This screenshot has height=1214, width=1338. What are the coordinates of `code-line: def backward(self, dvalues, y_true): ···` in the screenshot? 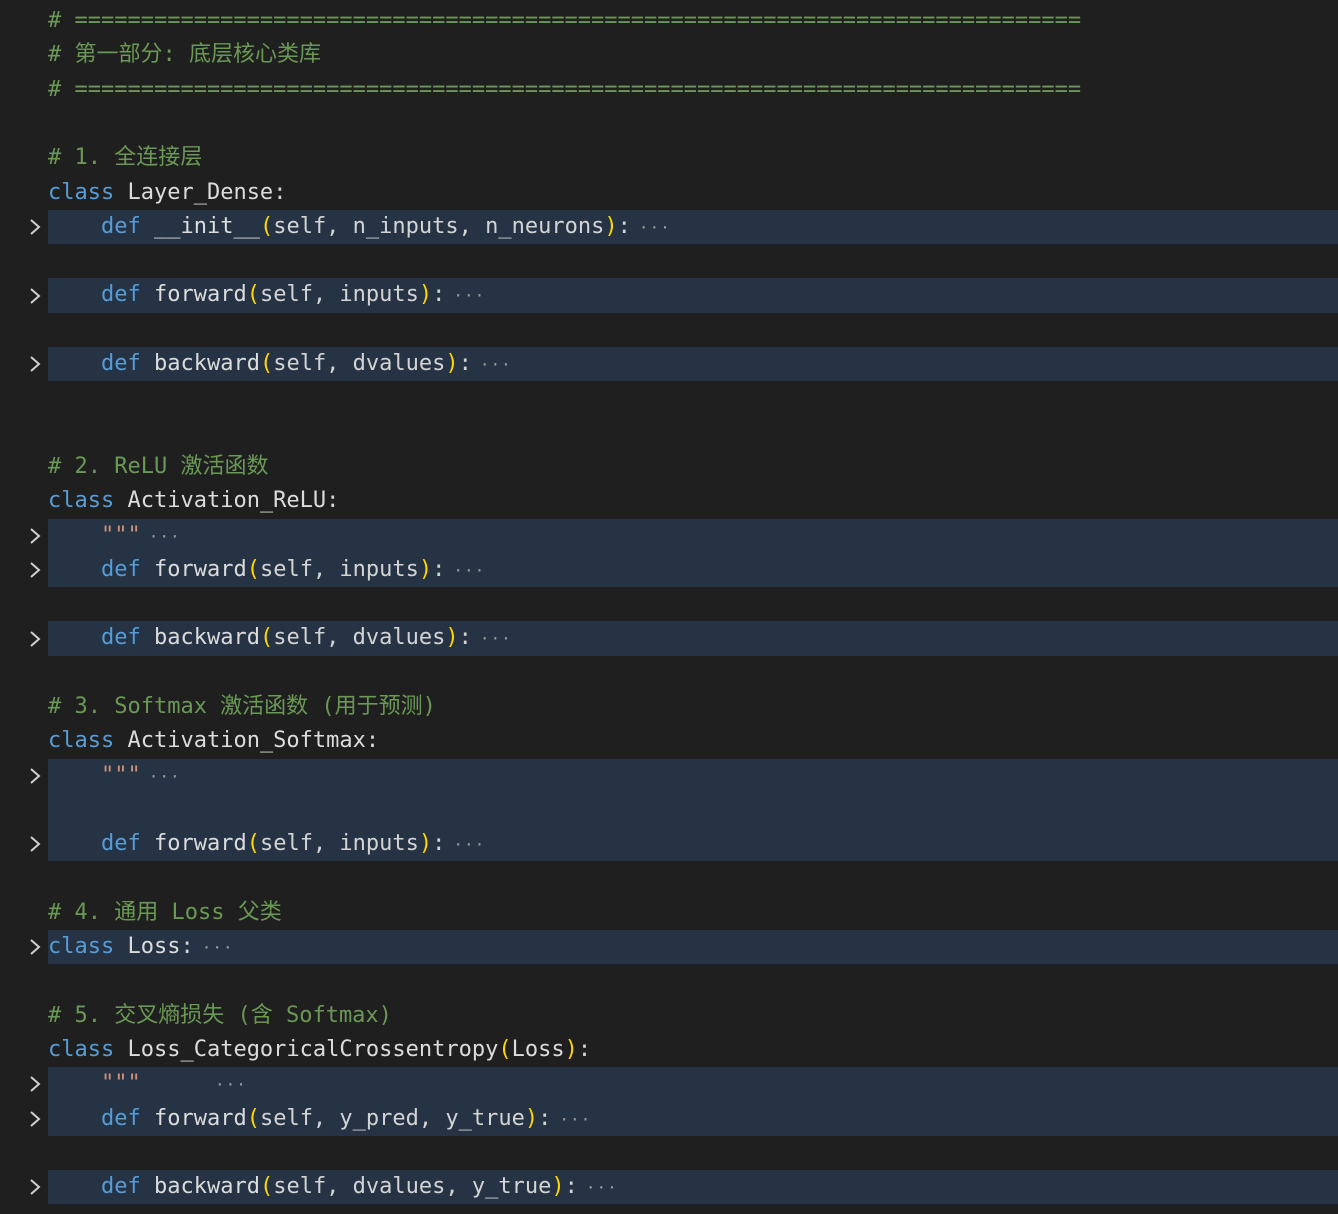 It's located at (669, 1187).